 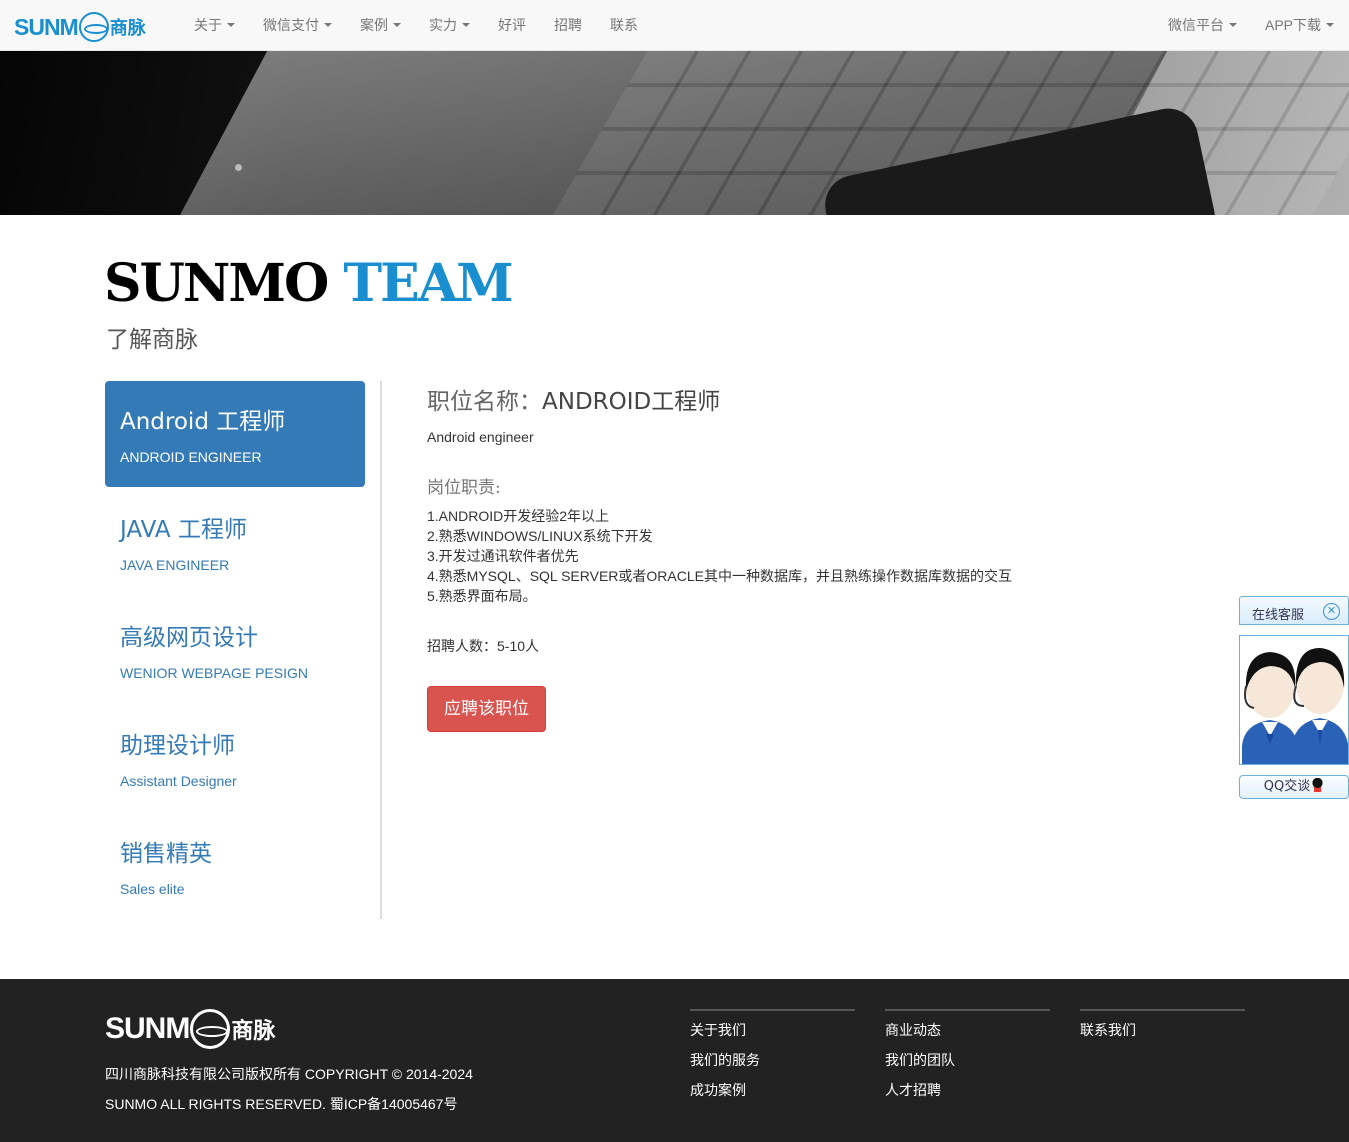 What do you see at coordinates (486, 709) in the screenshot?
I see `apply-button: 应聘该职位` at bounding box center [486, 709].